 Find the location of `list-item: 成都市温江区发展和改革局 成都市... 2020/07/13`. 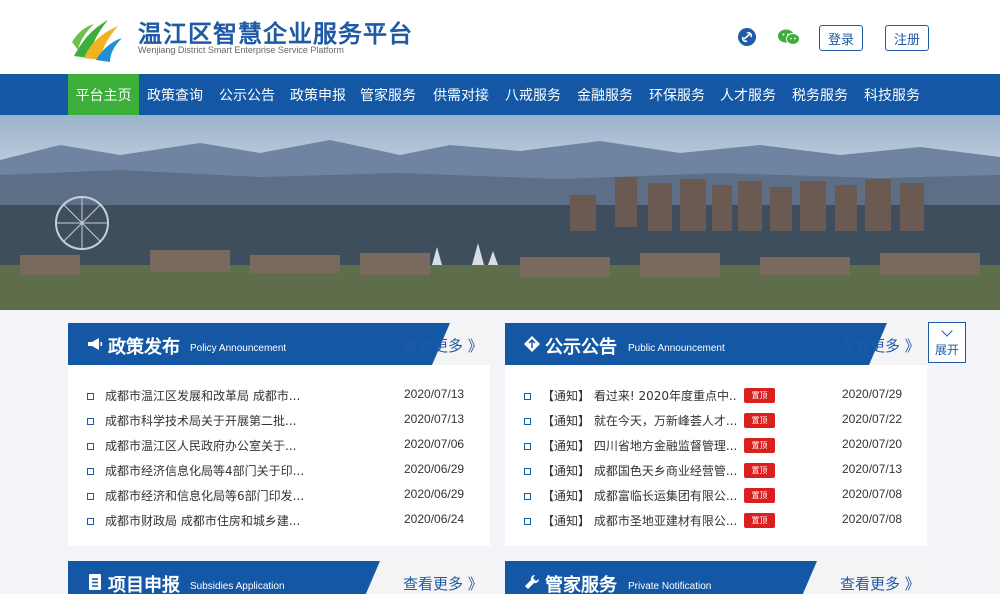

list-item: 成都市温江区发展和改革局 成都市... 2020/07/13 is located at coordinates (279, 396).